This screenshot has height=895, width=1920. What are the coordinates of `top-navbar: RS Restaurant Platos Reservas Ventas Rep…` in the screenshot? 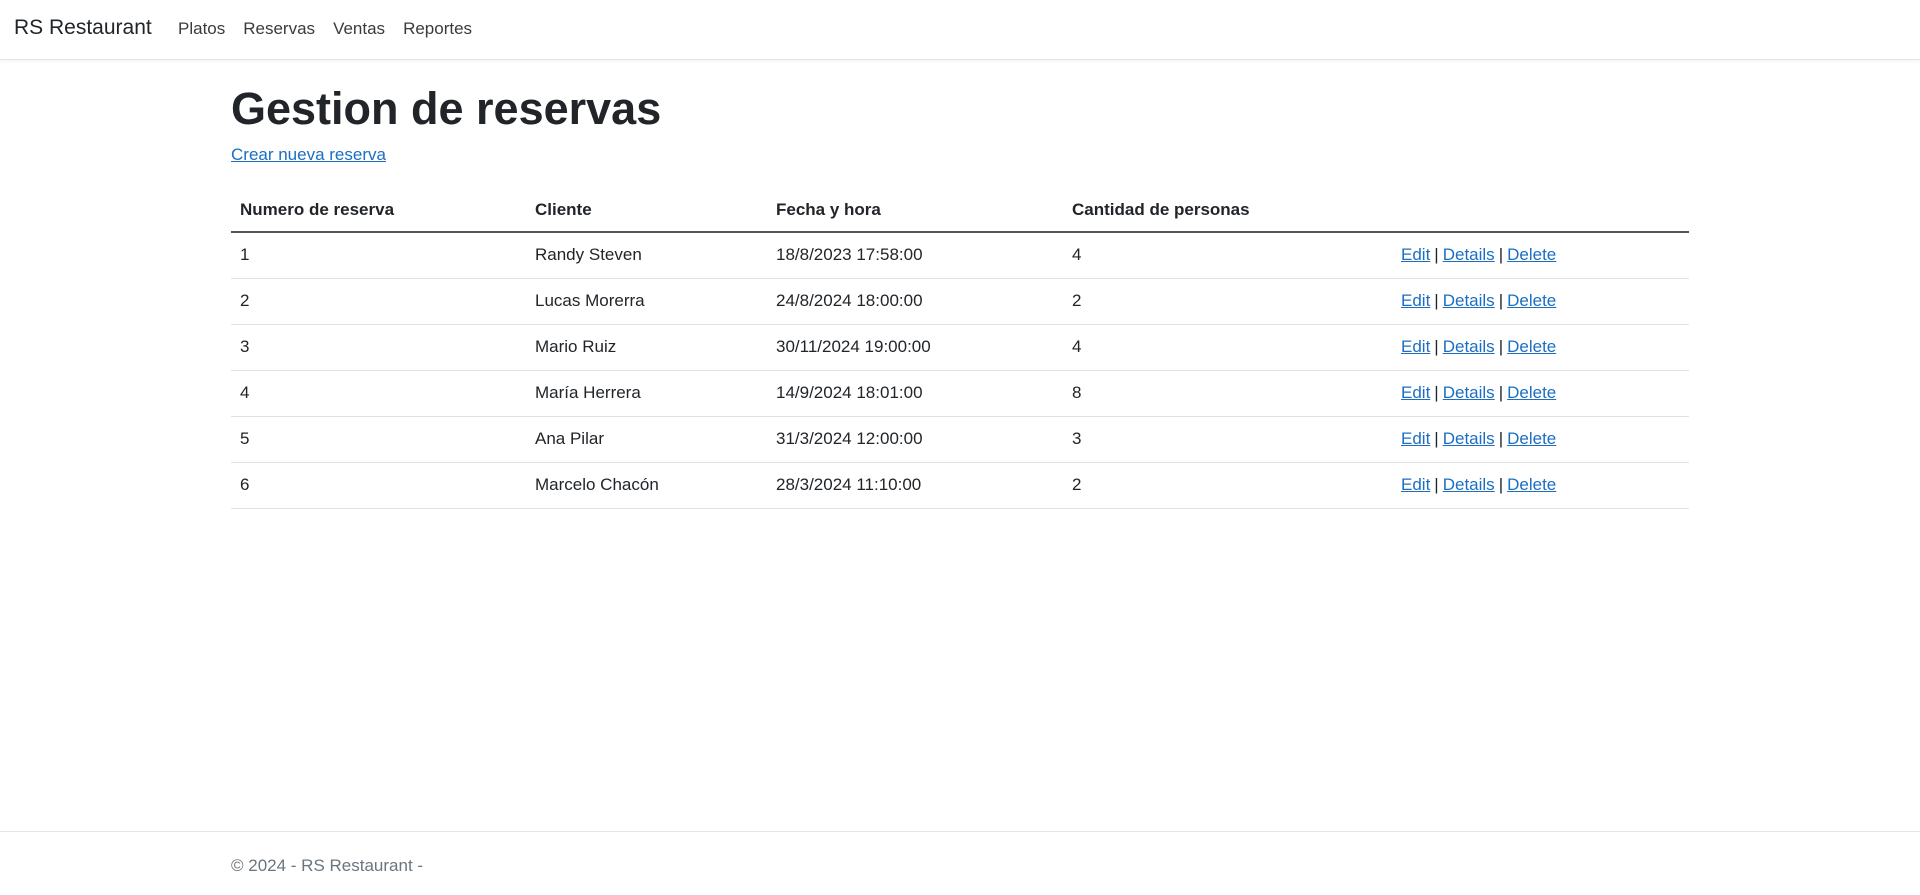 It's located at (960, 30).